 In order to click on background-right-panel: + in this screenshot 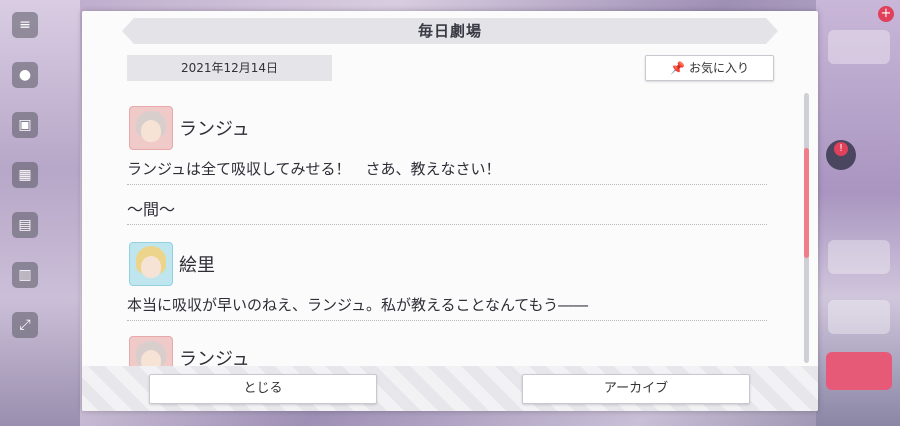, I will do `click(858, 213)`.